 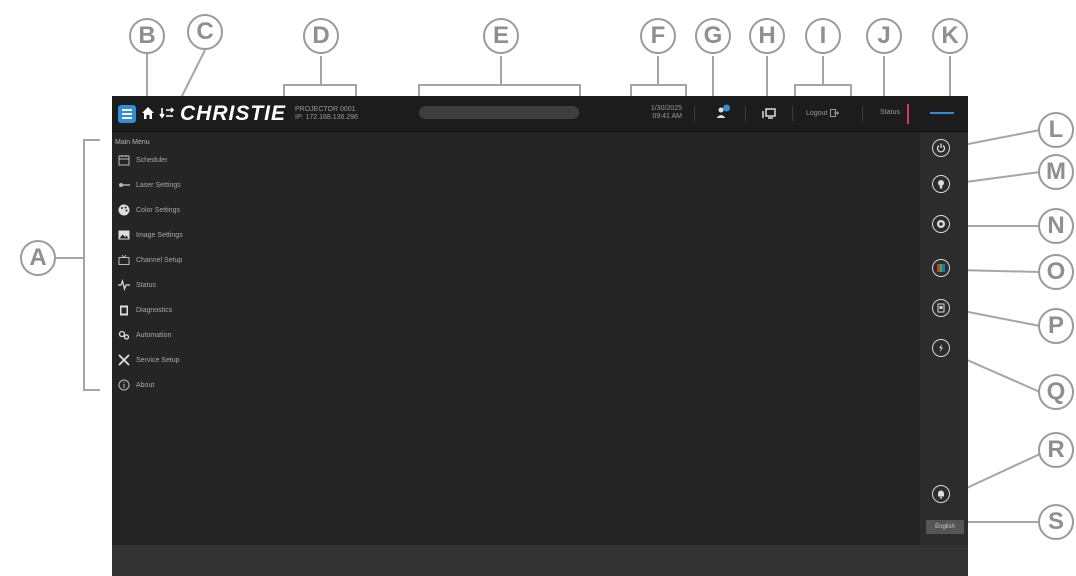 I want to click on test-pattern-button, so click(x=941, y=268).